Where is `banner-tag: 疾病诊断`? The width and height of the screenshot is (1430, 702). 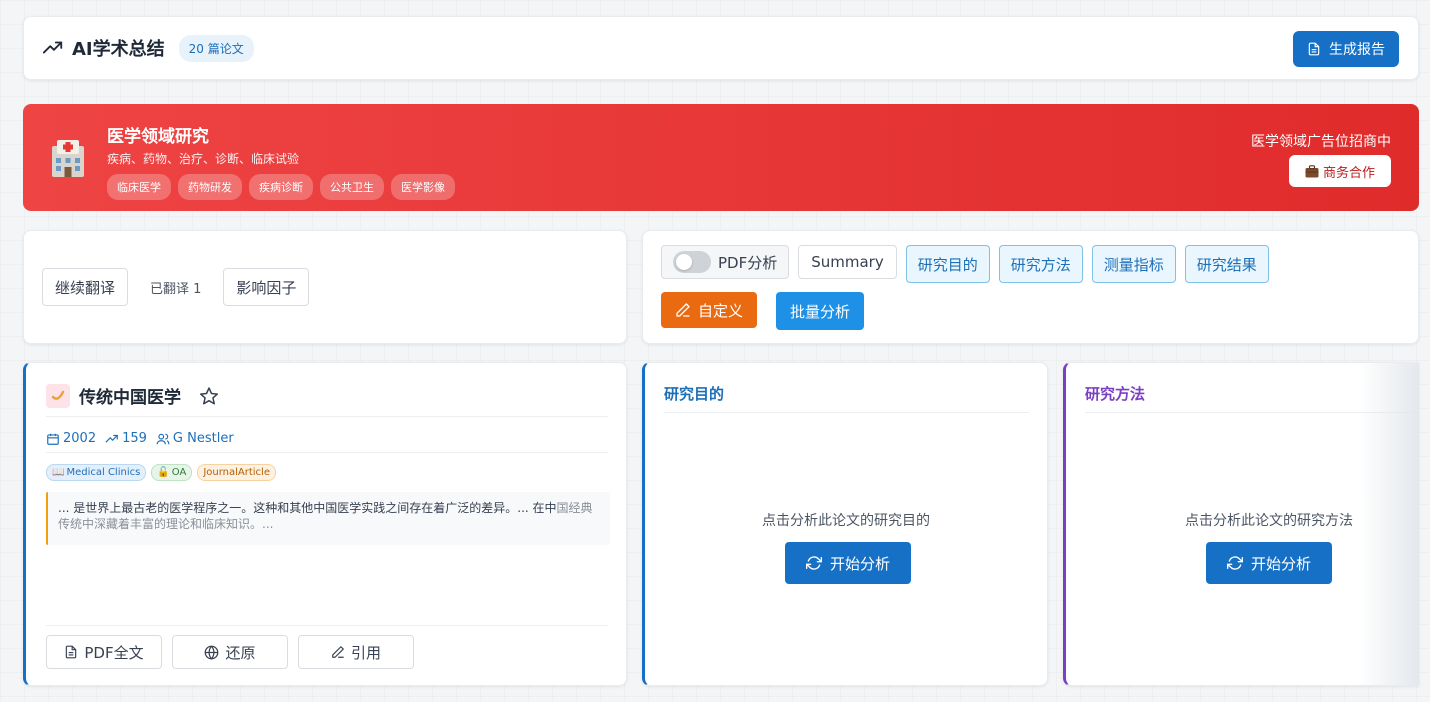 banner-tag: 疾病诊断 is located at coordinates (281, 187).